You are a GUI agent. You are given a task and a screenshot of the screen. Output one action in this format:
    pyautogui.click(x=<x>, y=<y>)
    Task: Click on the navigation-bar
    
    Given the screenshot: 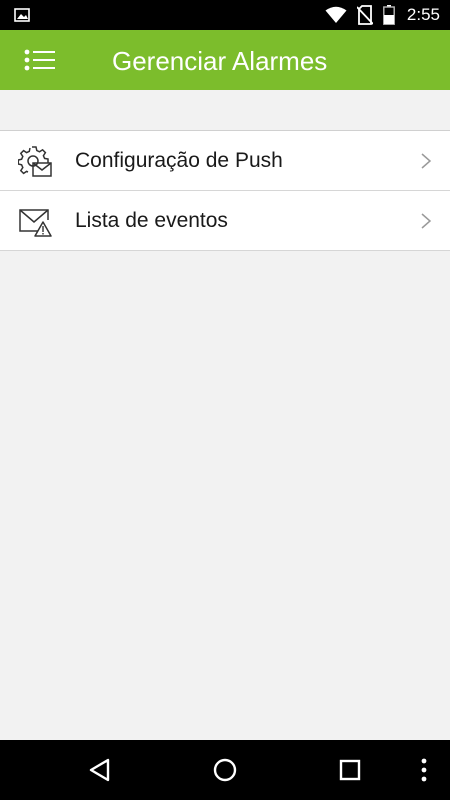 What is the action you would take?
    pyautogui.click(x=225, y=770)
    